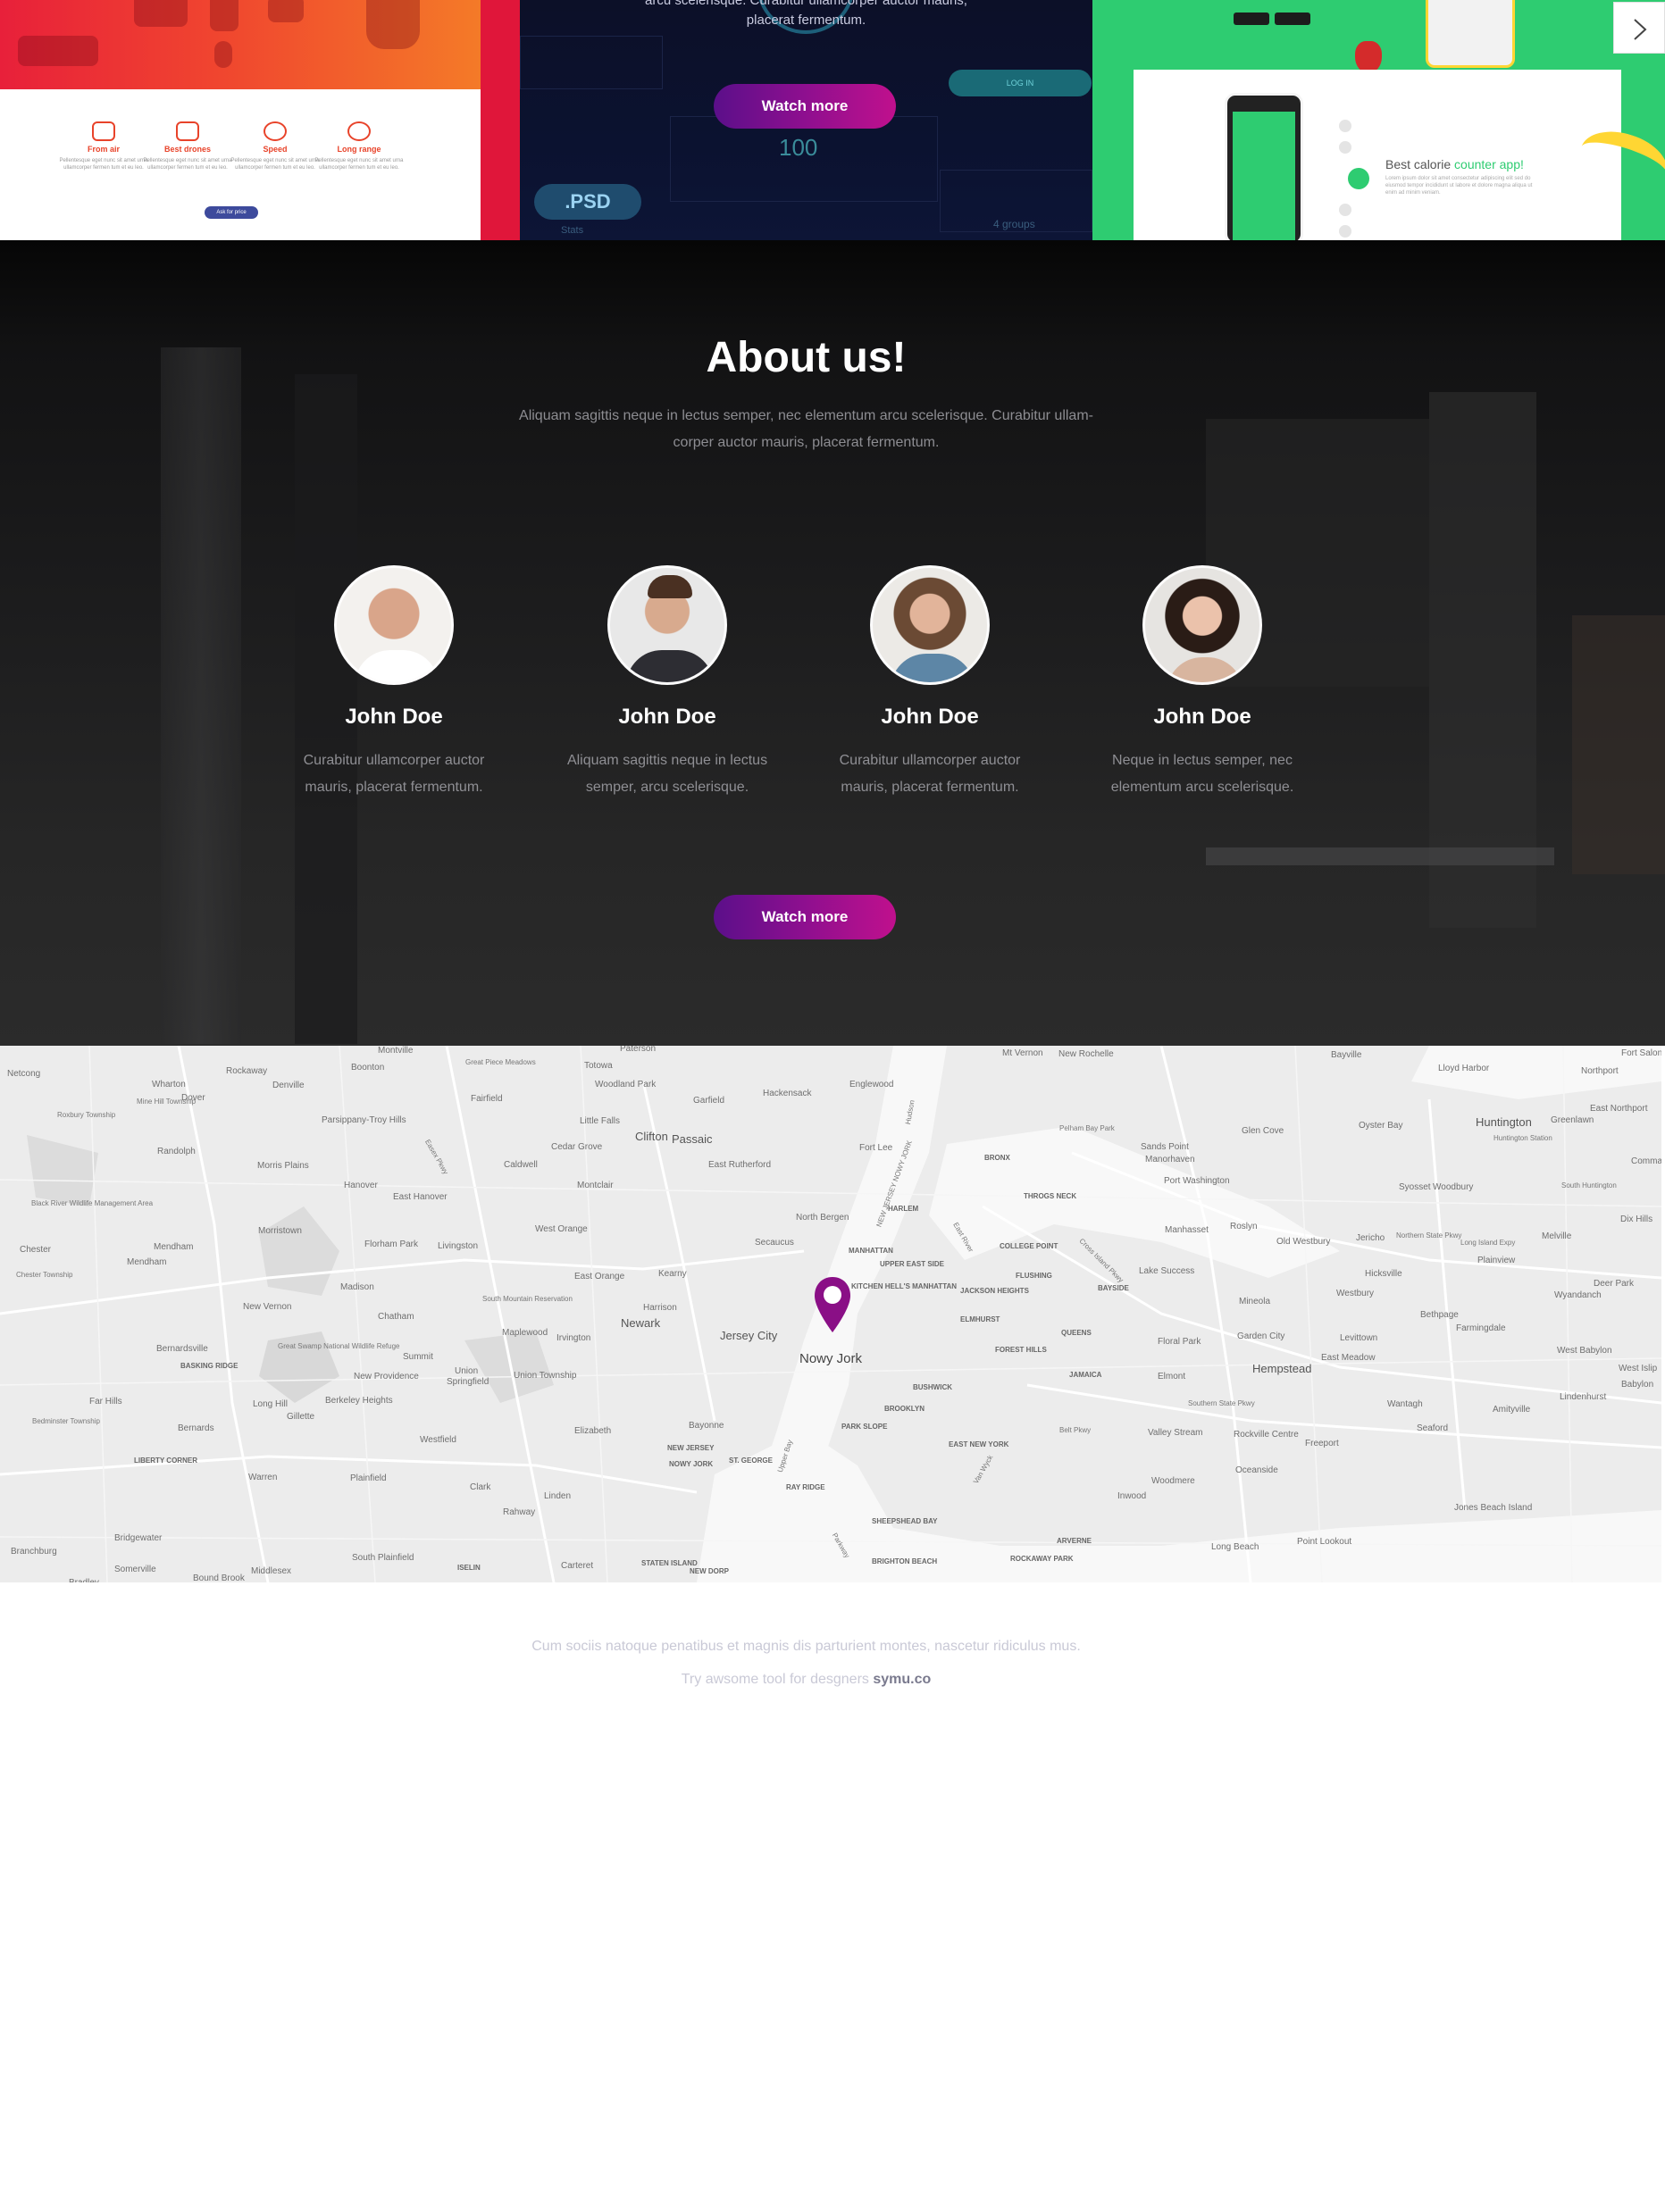 This screenshot has height=2212, width=1665. What do you see at coordinates (391, 1244) in the screenshot?
I see `map-label: Florham Park` at bounding box center [391, 1244].